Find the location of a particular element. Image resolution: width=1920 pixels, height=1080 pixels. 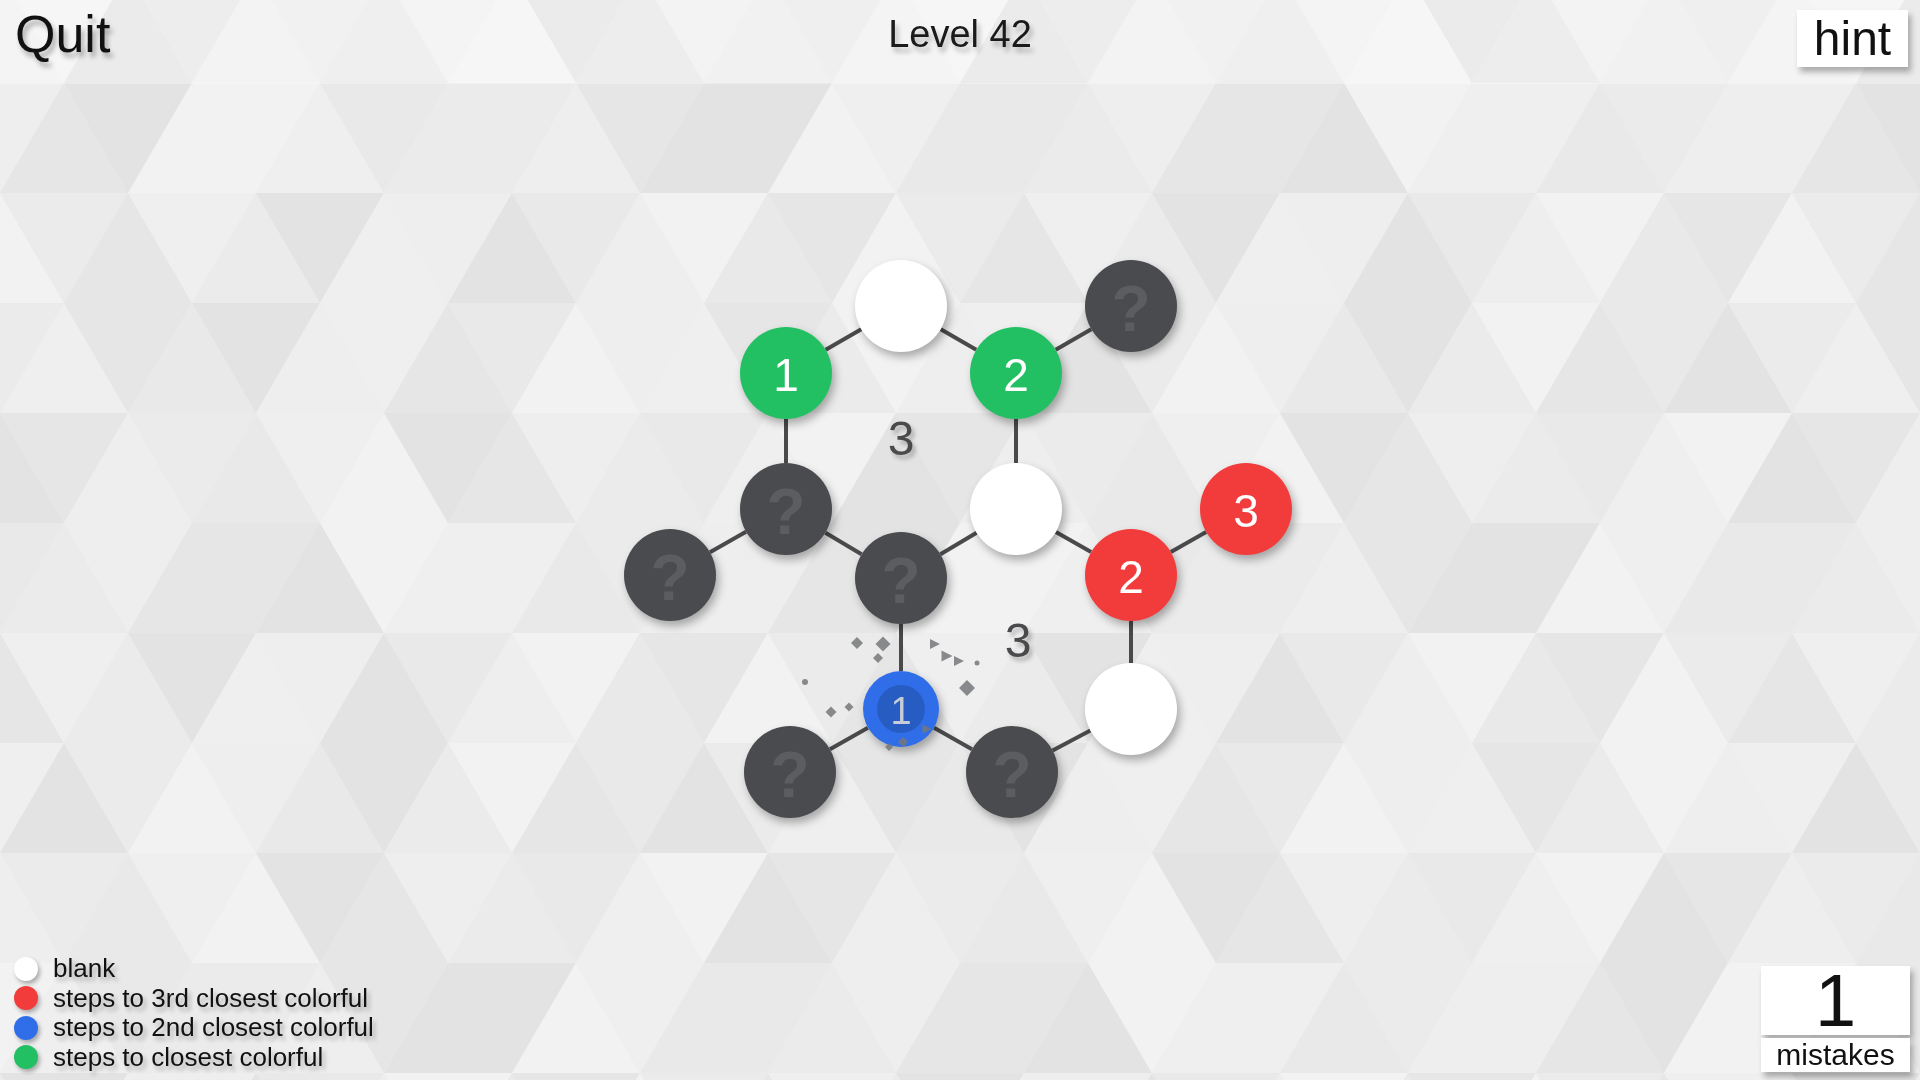

level-title: Level 42 is located at coordinates (960, 34).